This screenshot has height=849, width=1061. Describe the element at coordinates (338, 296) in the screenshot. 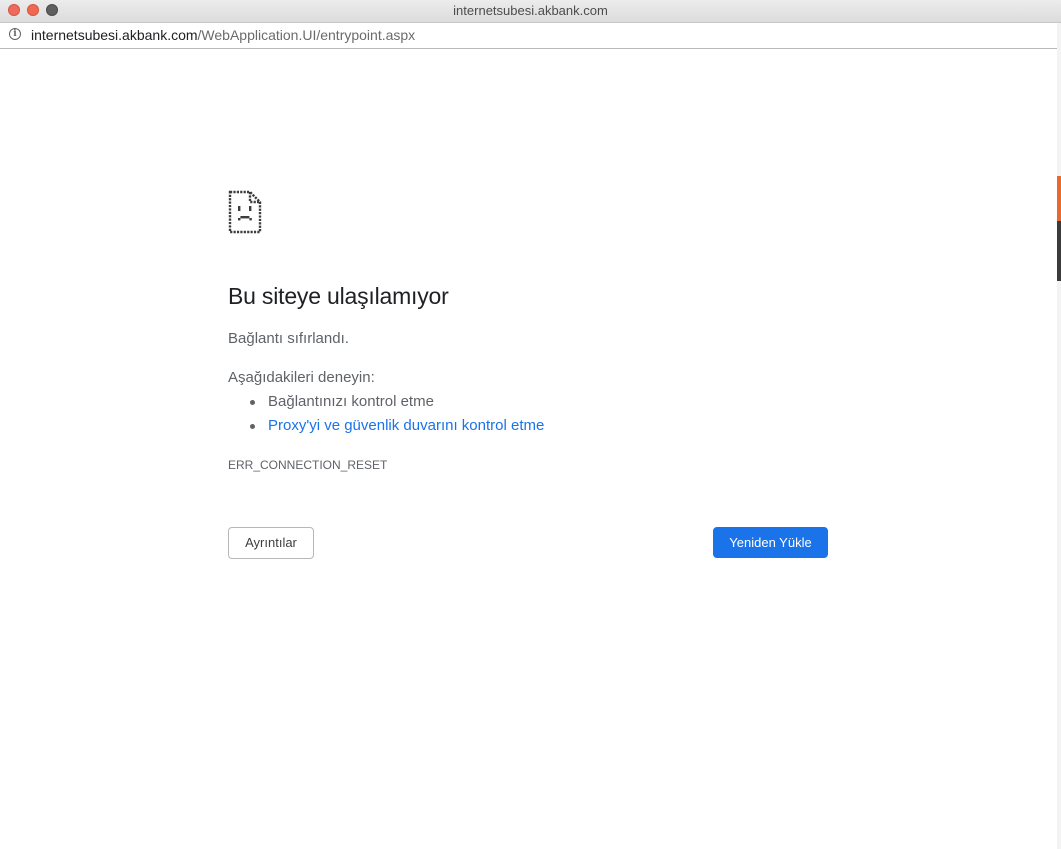

I see `error-headline: Bu siteye ulaşılamıyor` at that location.